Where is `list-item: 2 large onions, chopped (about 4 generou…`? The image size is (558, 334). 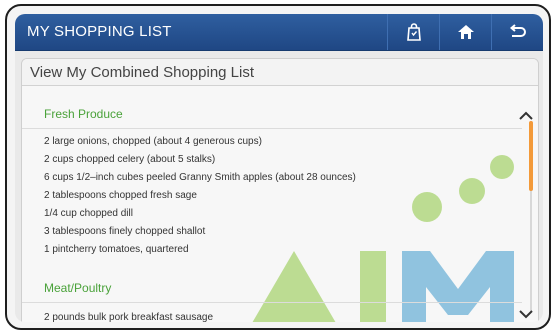
list-item: 2 large onions, chopped (about 4 generou… is located at coordinates (153, 141).